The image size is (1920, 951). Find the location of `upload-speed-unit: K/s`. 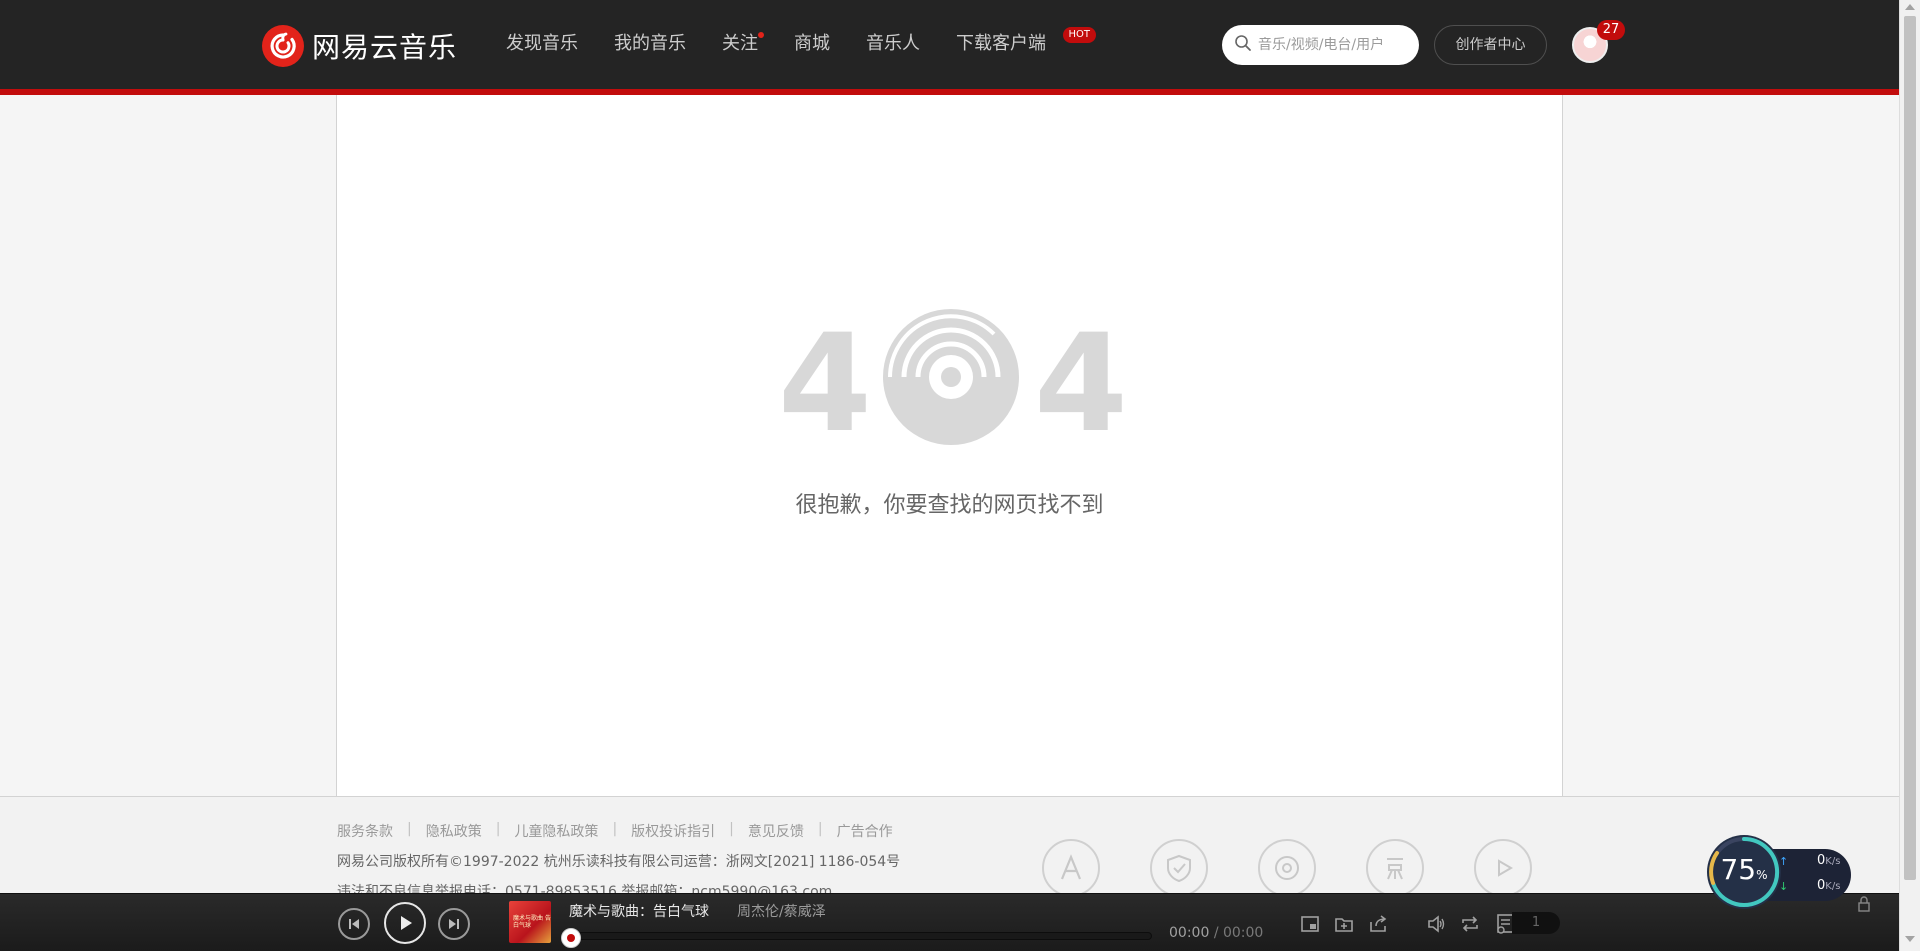

upload-speed-unit: K/s is located at coordinates (1833, 861).